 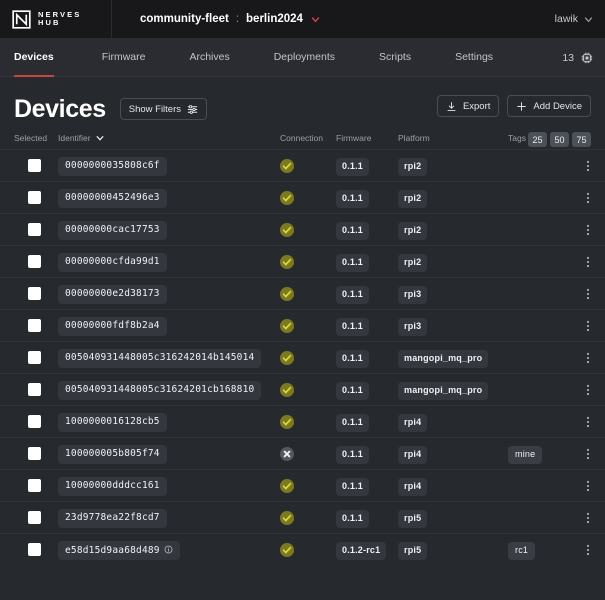 What do you see at coordinates (468, 106) in the screenshot?
I see `export-button: Export` at bounding box center [468, 106].